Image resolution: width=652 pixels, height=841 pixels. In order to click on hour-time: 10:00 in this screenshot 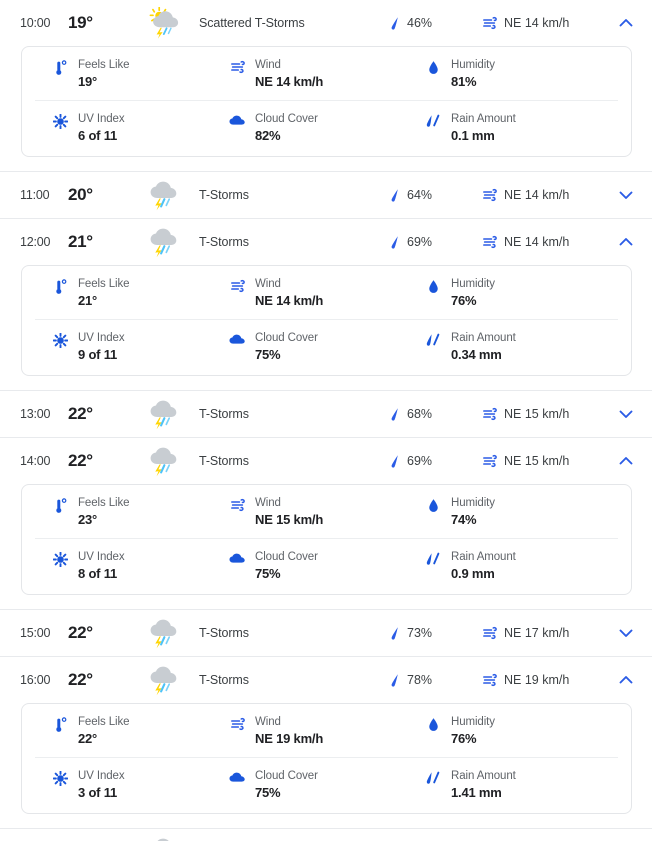, I will do `click(35, 23)`.